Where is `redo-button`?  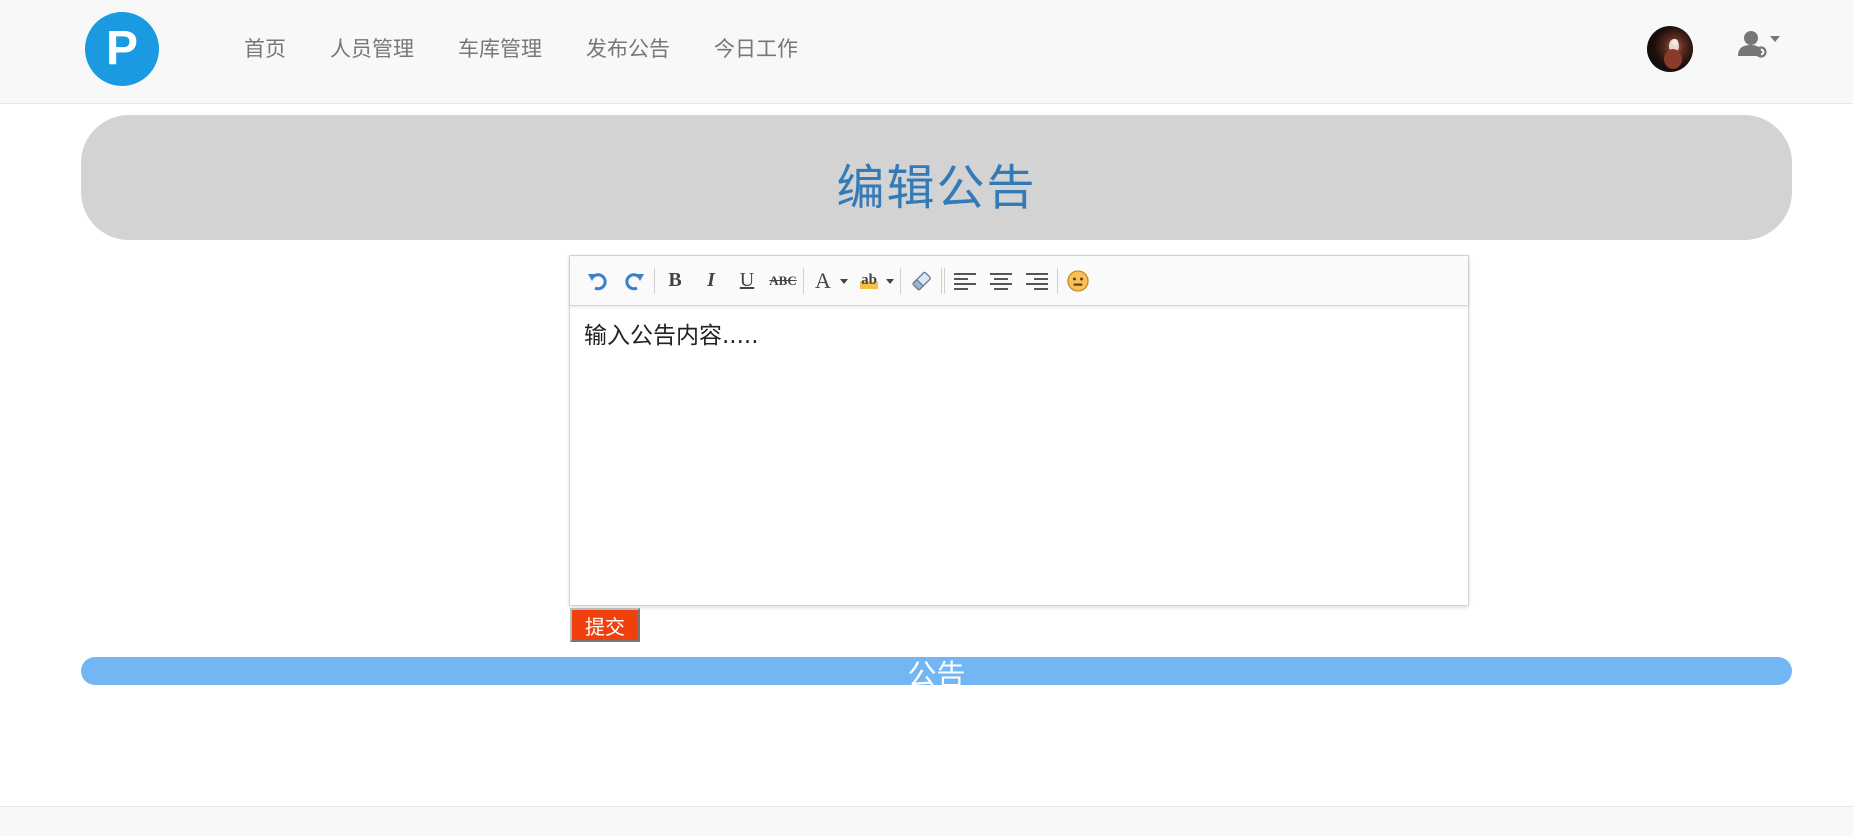 redo-button is located at coordinates (634, 281).